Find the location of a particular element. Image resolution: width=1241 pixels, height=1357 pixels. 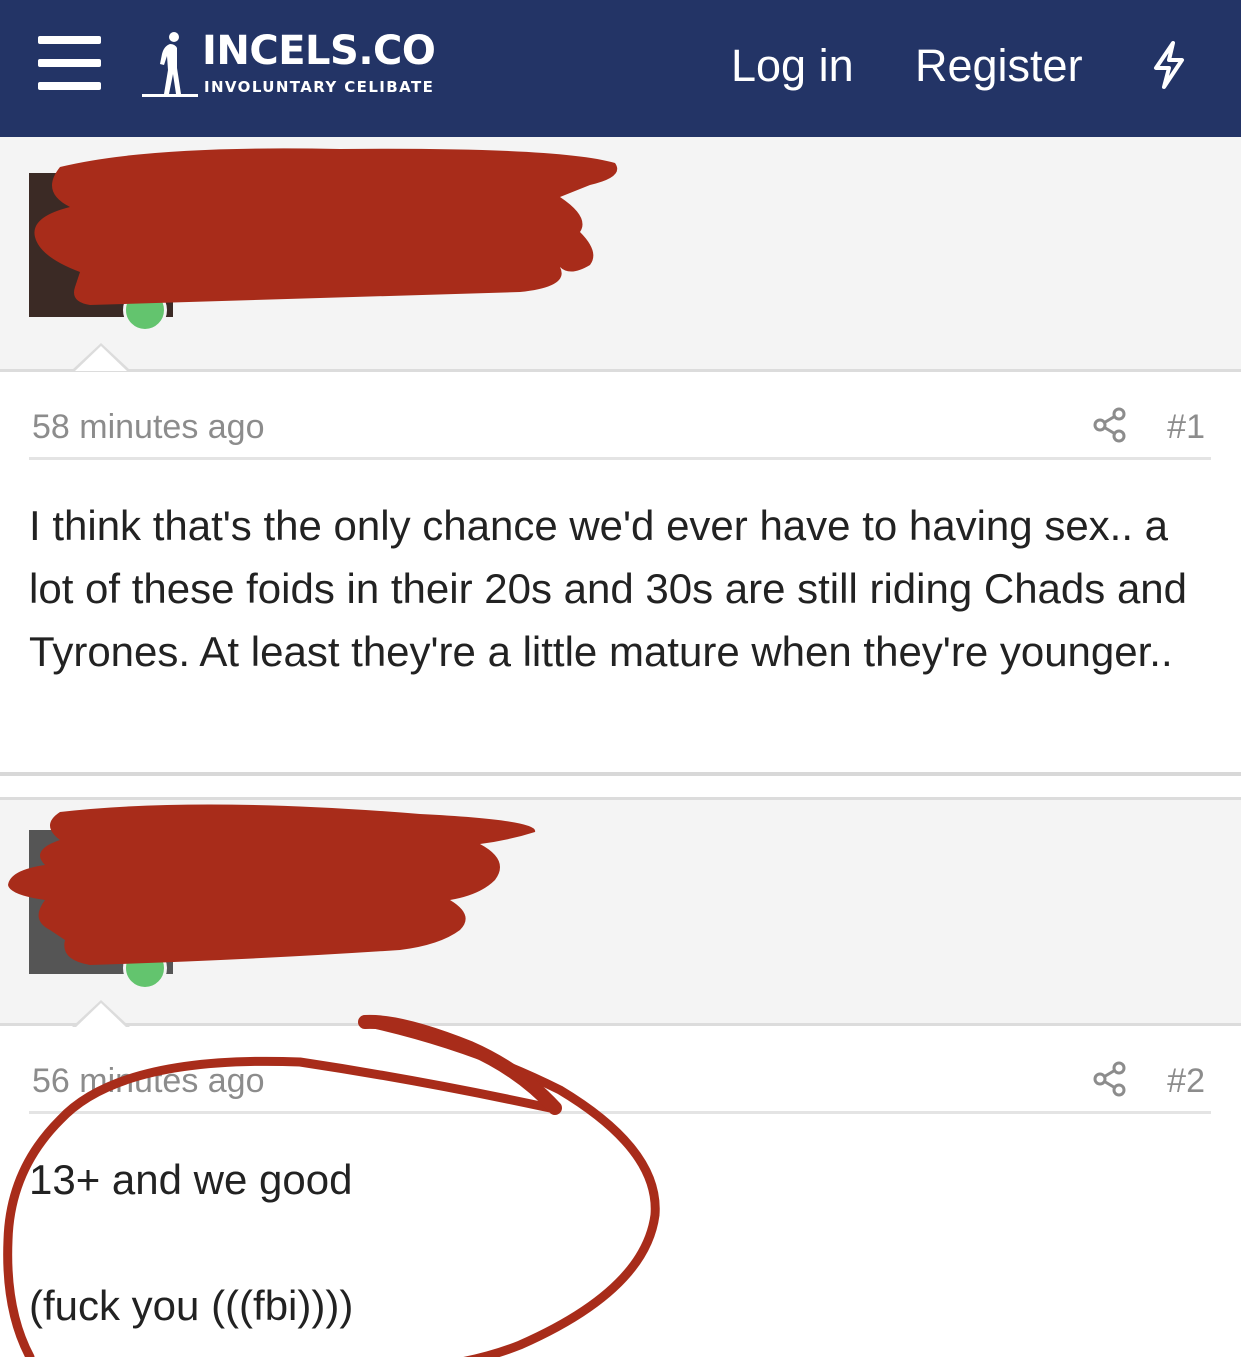

register-link: Register is located at coordinates (999, 66).